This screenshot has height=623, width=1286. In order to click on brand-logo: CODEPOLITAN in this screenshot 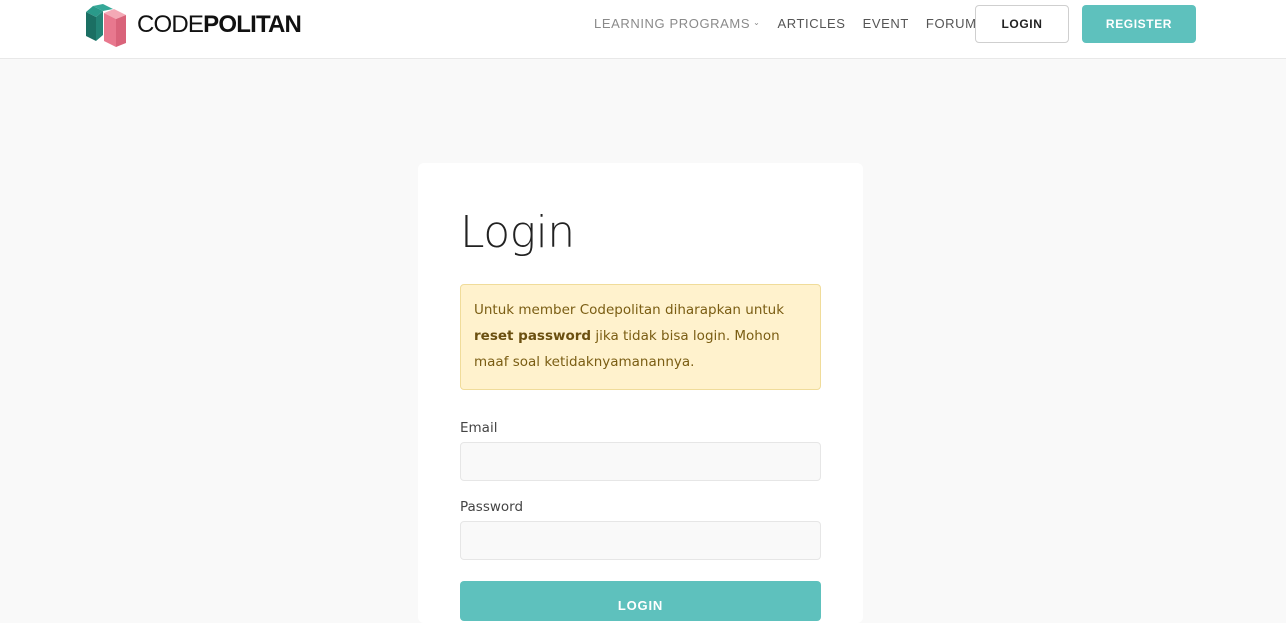, I will do `click(194, 25)`.